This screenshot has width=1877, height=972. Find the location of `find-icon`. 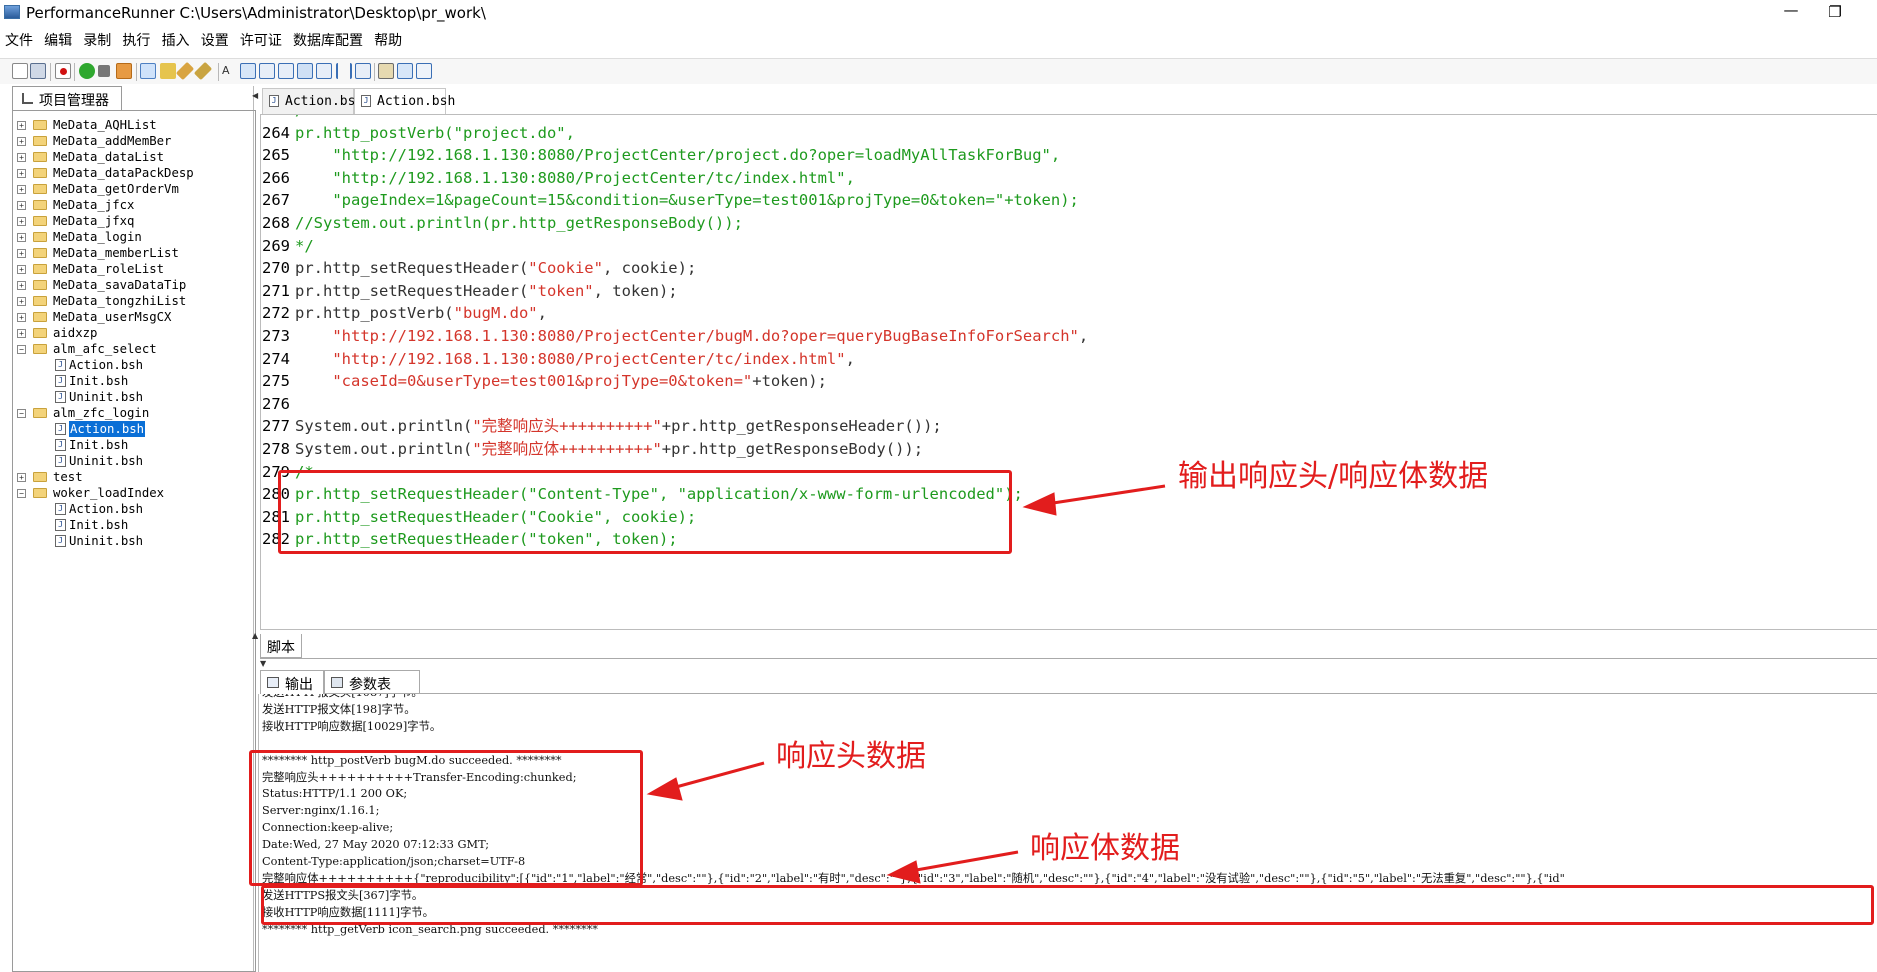

find-icon is located at coordinates (248, 71).